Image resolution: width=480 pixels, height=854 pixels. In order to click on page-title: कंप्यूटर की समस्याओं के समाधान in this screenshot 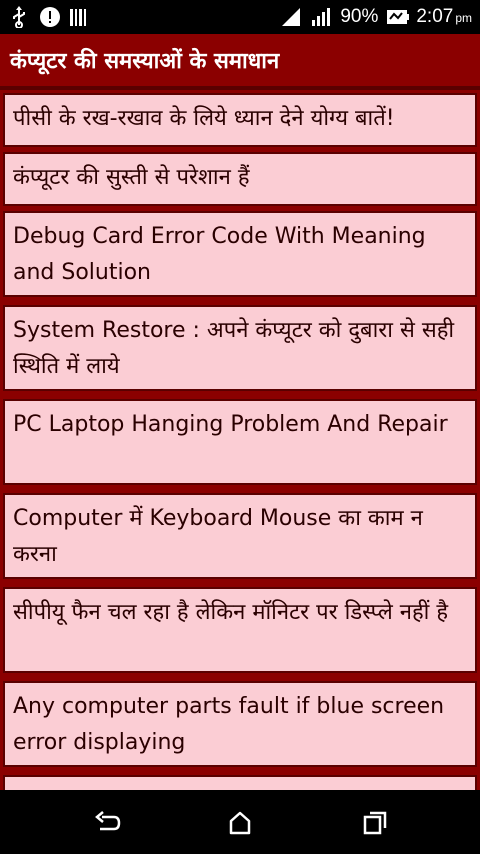, I will do `click(145, 61)`.